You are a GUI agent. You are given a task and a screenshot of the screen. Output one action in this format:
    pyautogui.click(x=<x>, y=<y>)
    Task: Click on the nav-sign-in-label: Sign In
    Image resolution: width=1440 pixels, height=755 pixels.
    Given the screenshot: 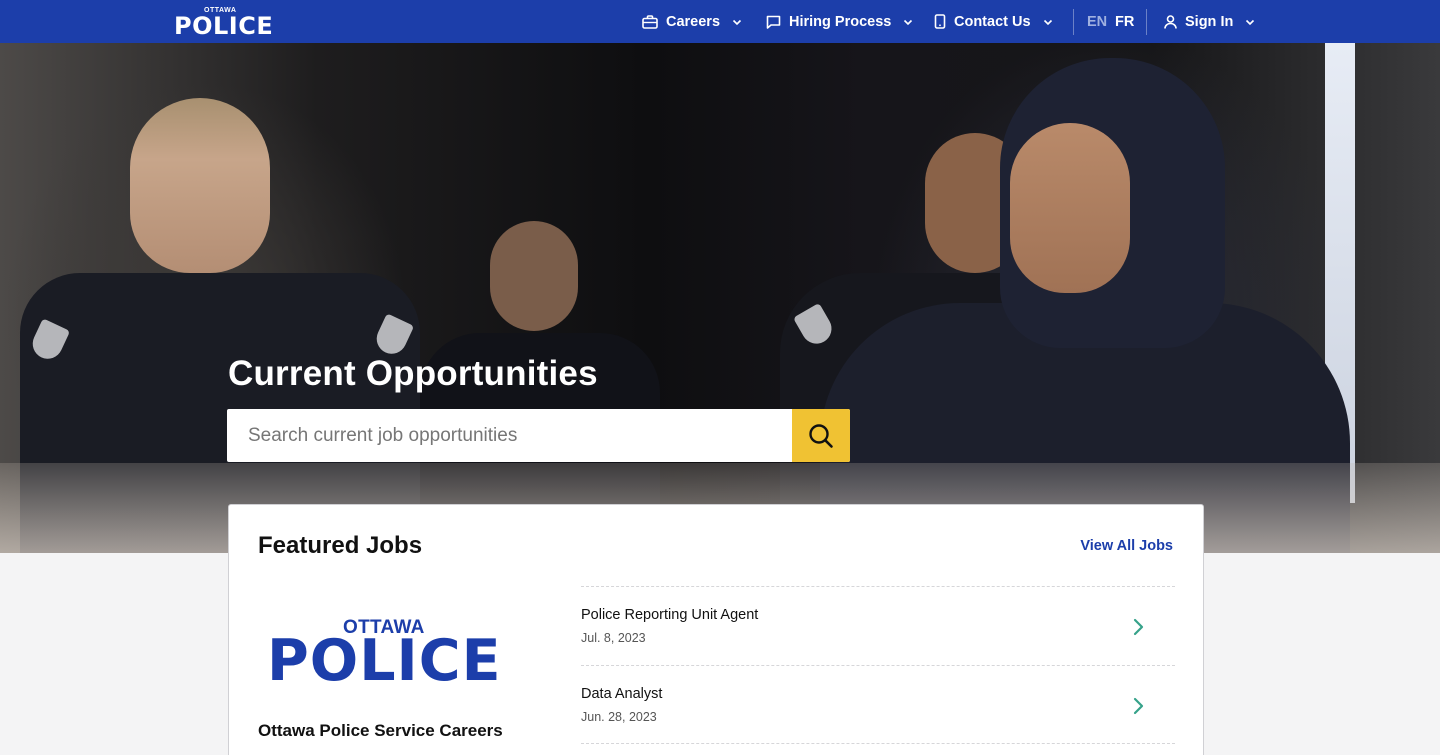 What is the action you would take?
    pyautogui.click(x=1209, y=21)
    